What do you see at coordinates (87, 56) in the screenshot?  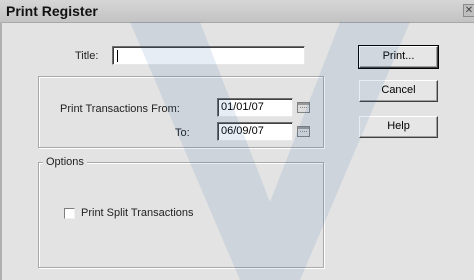 I see `title-label: Title:` at bounding box center [87, 56].